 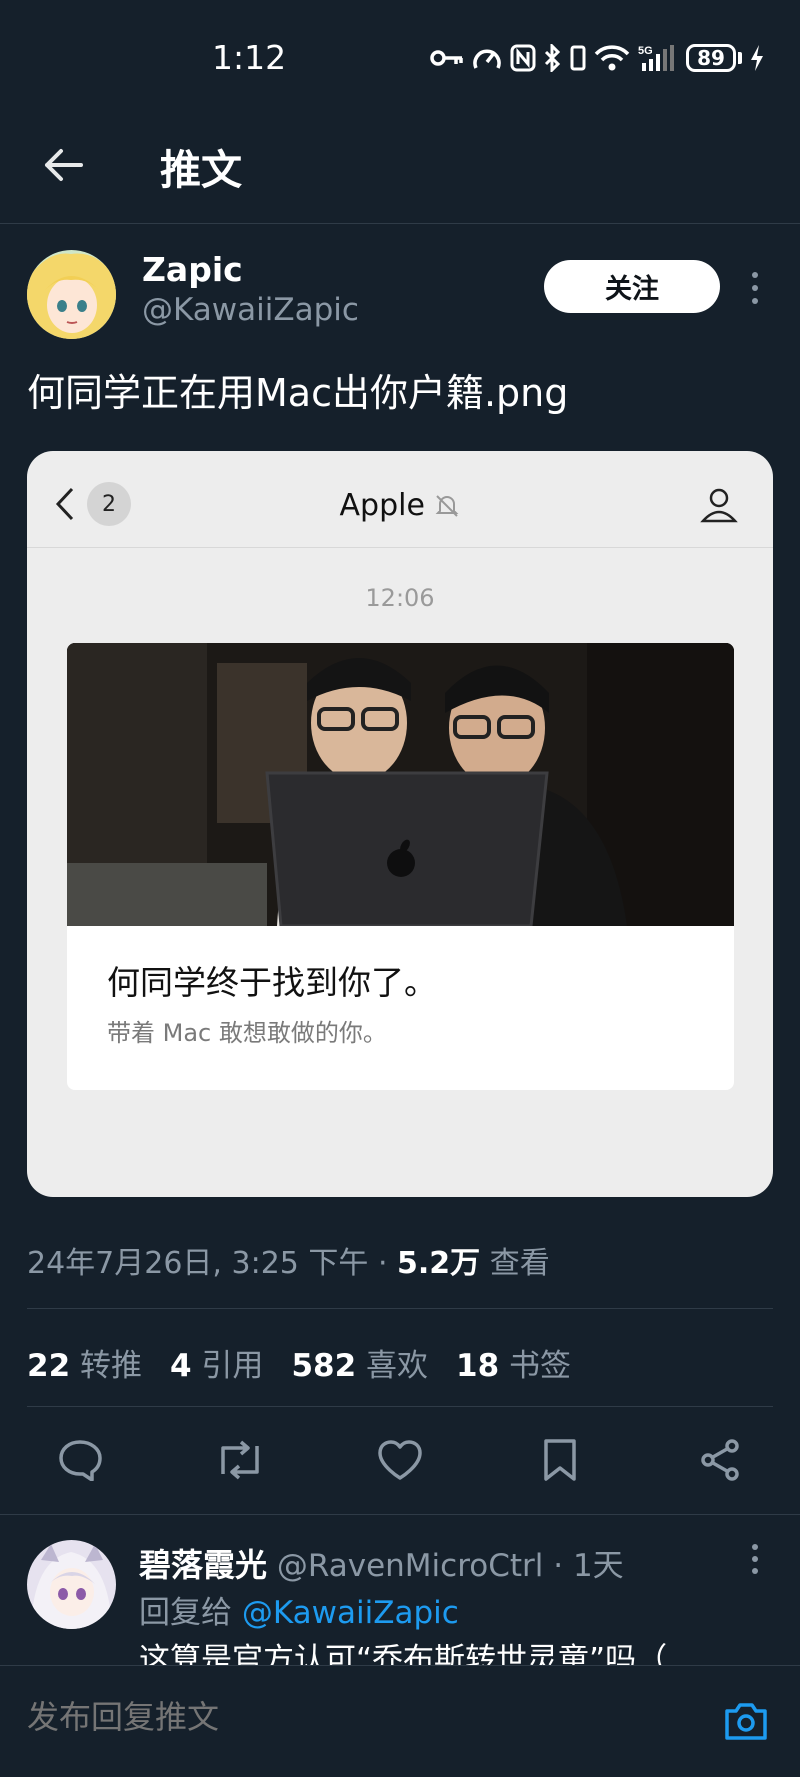 What do you see at coordinates (400, 598) in the screenshot?
I see `card-timestamp: 12:06` at bounding box center [400, 598].